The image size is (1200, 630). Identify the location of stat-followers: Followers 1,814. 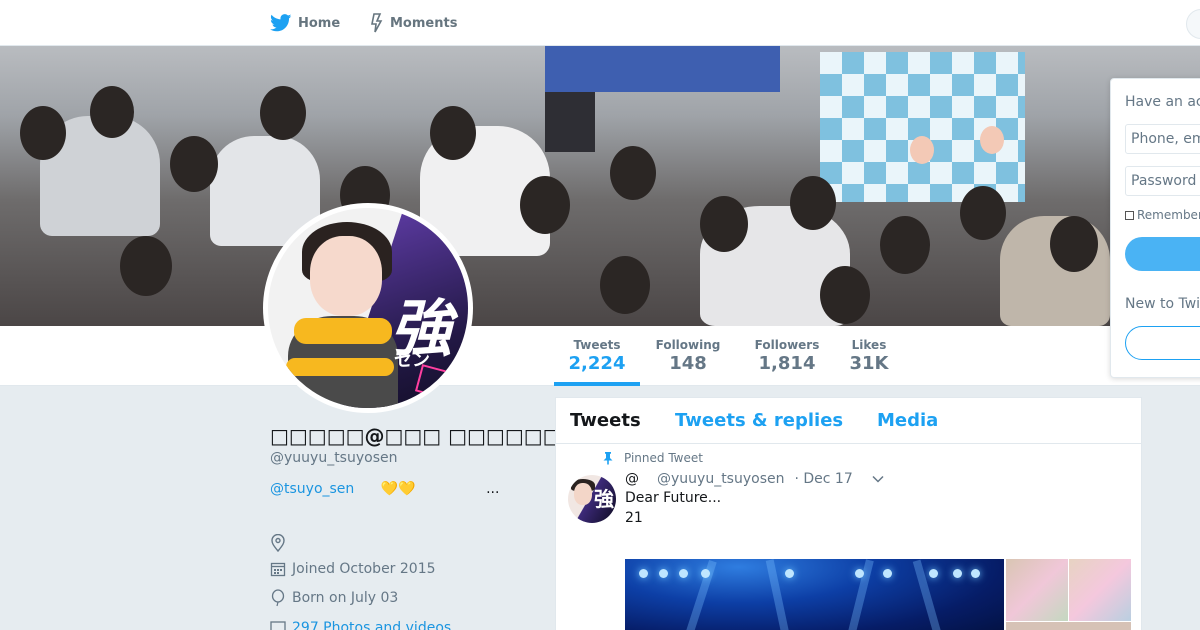
(787, 356).